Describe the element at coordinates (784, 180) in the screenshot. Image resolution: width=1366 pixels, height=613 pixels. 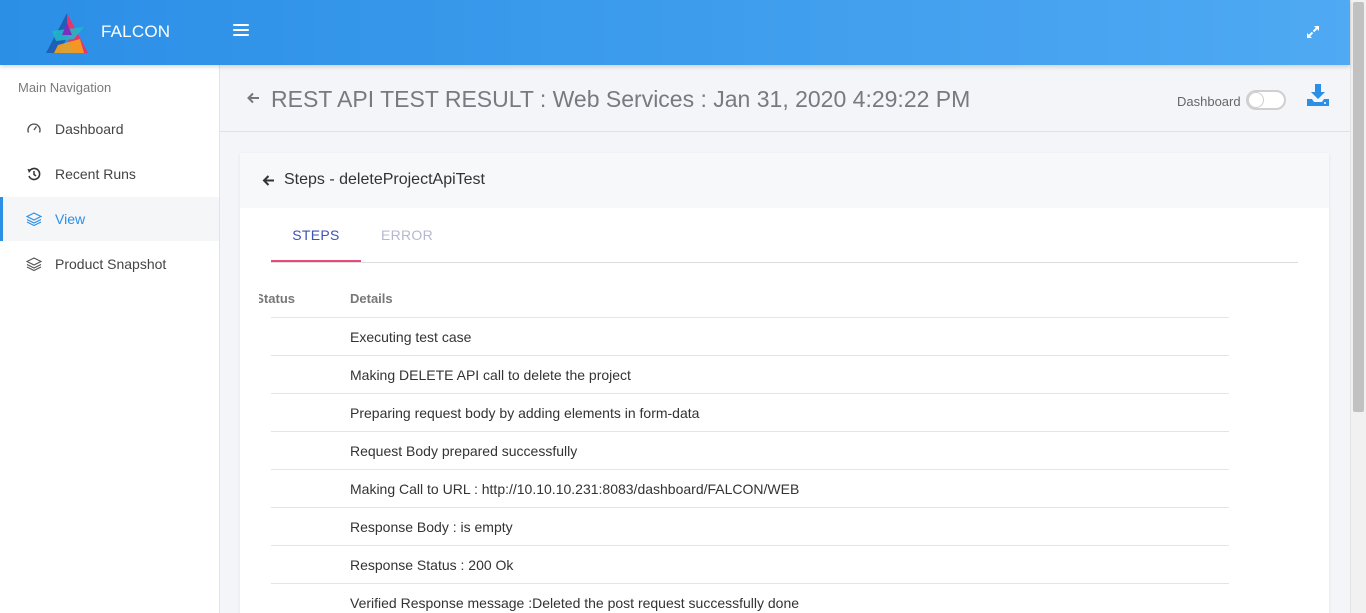
I see `card-header: Steps - deleteProjectApiTest` at that location.